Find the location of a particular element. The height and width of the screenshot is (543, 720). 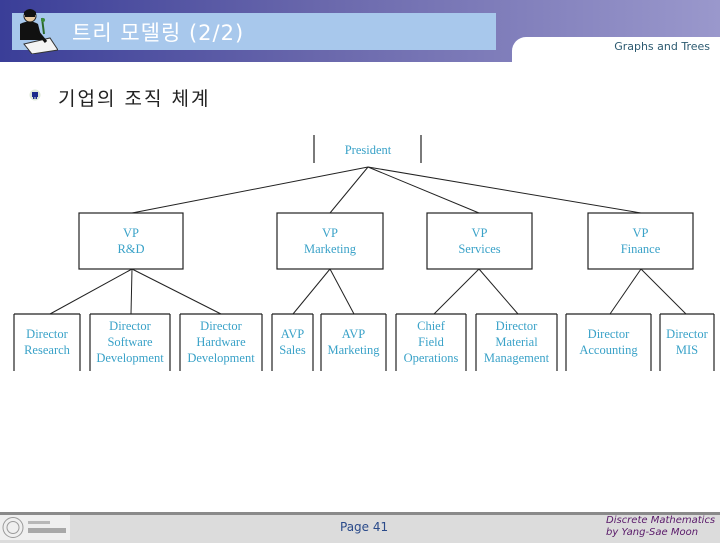

director-node-label: Material is located at coordinates (516, 342).